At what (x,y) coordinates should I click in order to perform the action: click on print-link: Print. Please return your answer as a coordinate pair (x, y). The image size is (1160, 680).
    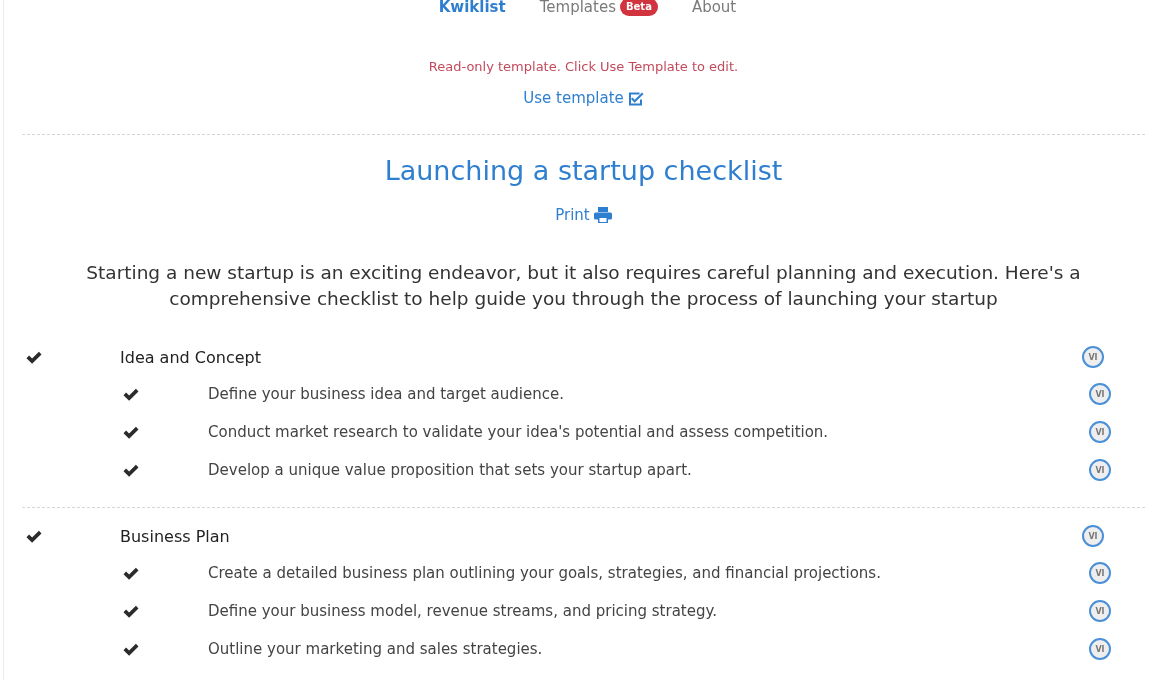
    Looking at the image, I should click on (583, 215).